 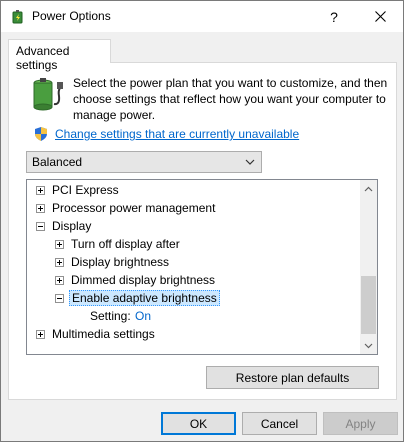 I want to click on tree-item-label-selected: Enable adaptive brightness, so click(x=144, y=298).